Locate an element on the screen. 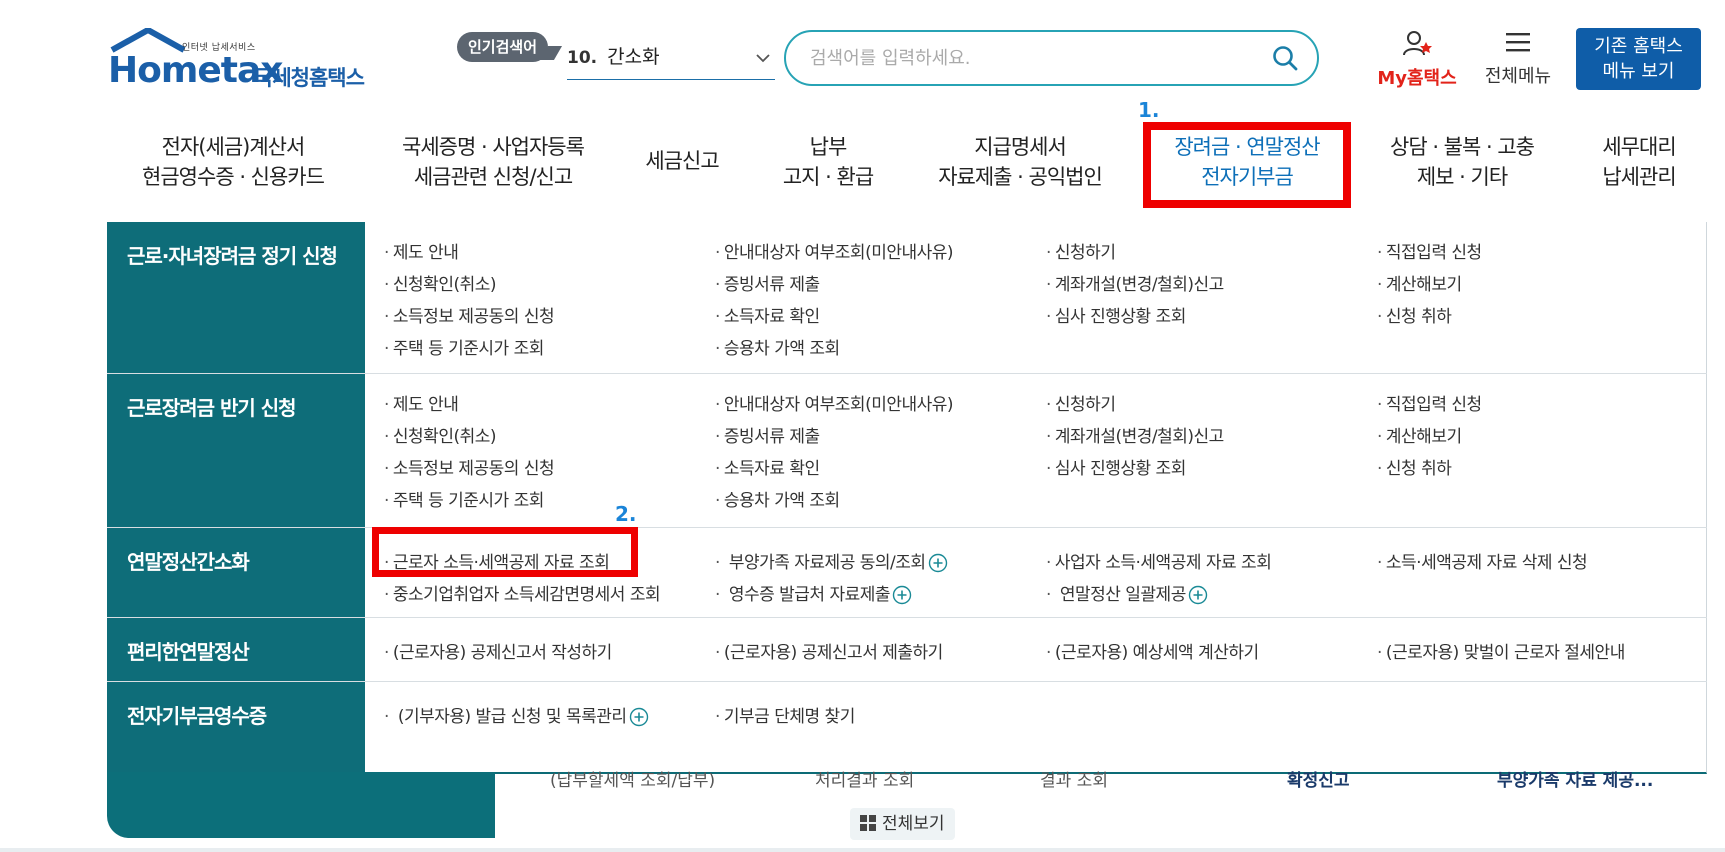 This screenshot has width=1725, height=852. nav-item-payment: 납부 고지 · 환급 is located at coordinates (828, 162).